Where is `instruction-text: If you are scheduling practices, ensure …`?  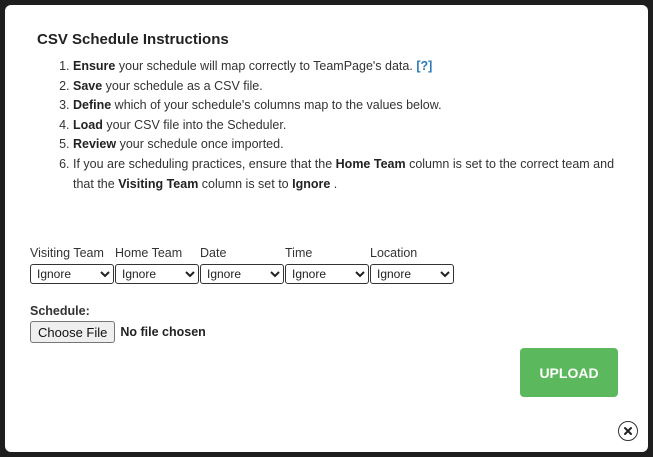 instruction-text: If you are scheduling practices, ensure … is located at coordinates (204, 163).